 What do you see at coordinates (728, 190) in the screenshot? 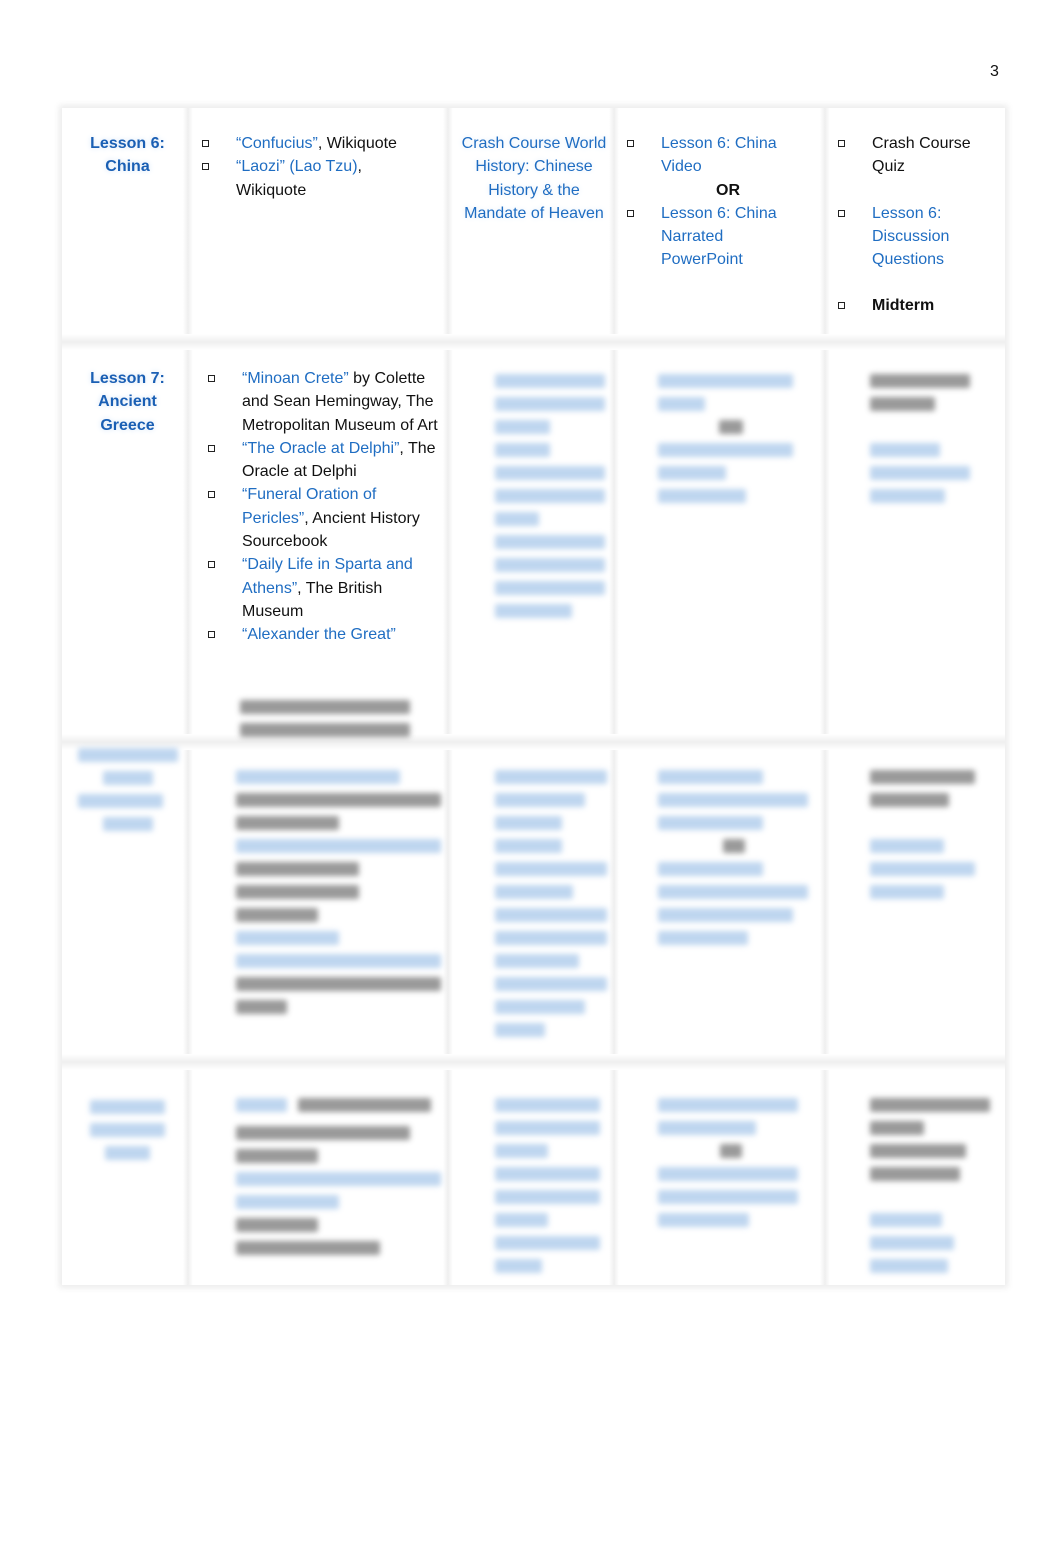
I see `or-label: OR` at bounding box center [728, 190].